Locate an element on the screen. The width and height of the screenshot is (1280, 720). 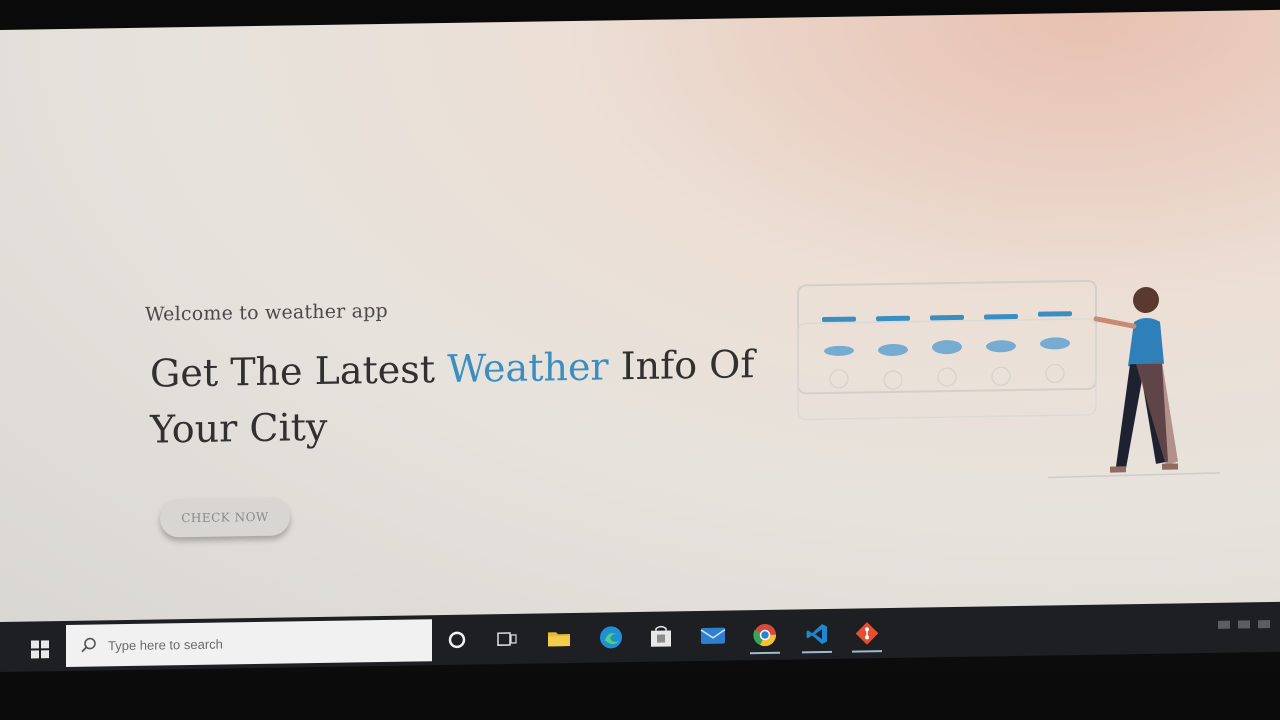
monitor-bezel-bottom is located at coordinates (640, 696).